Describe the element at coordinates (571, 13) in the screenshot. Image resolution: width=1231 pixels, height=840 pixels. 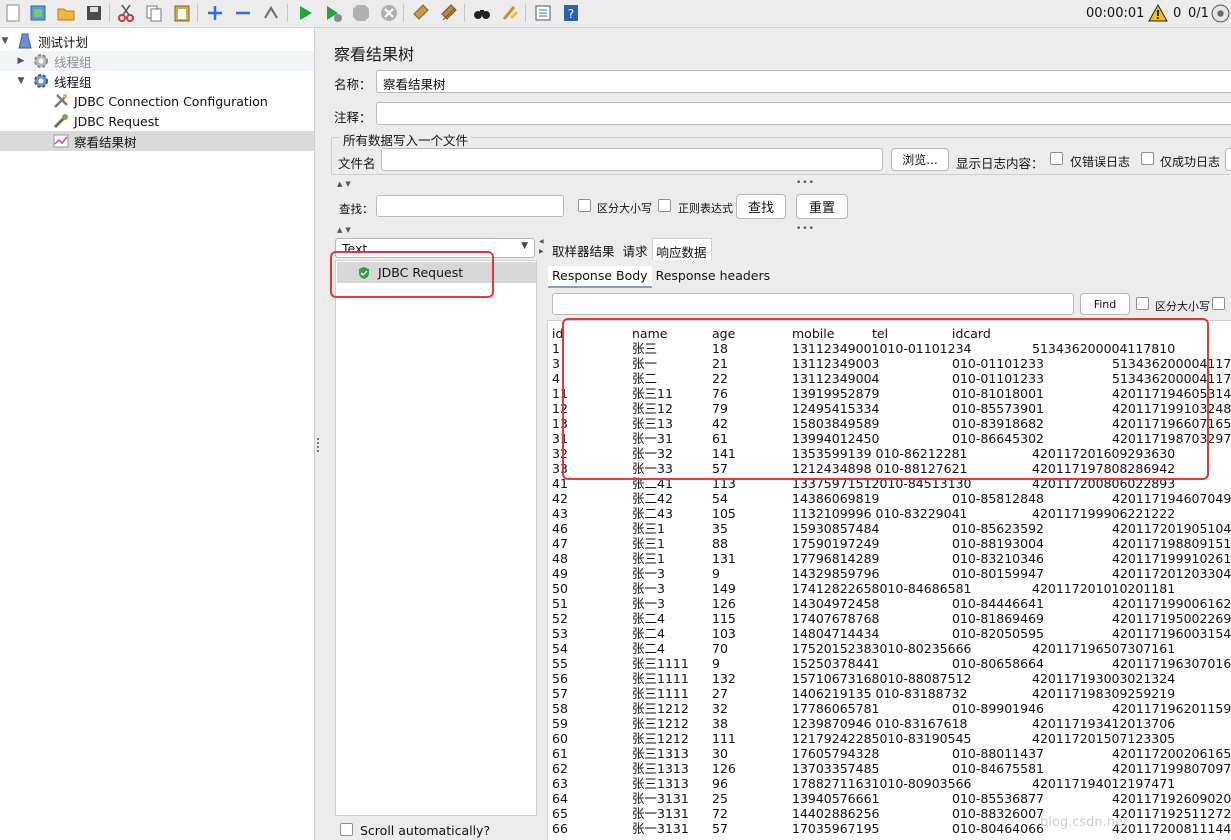
I see `help-icon: ?` at that location.